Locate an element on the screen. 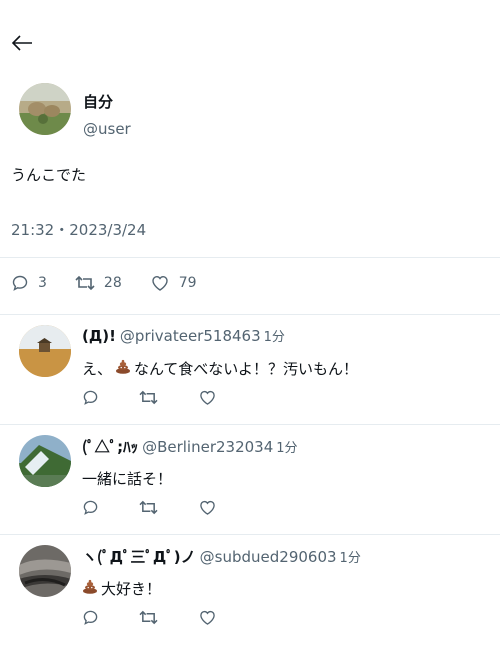 The image size is (500, 666). reply-text-body: 一緒に話そ！ is located at coordinates (127, 479).